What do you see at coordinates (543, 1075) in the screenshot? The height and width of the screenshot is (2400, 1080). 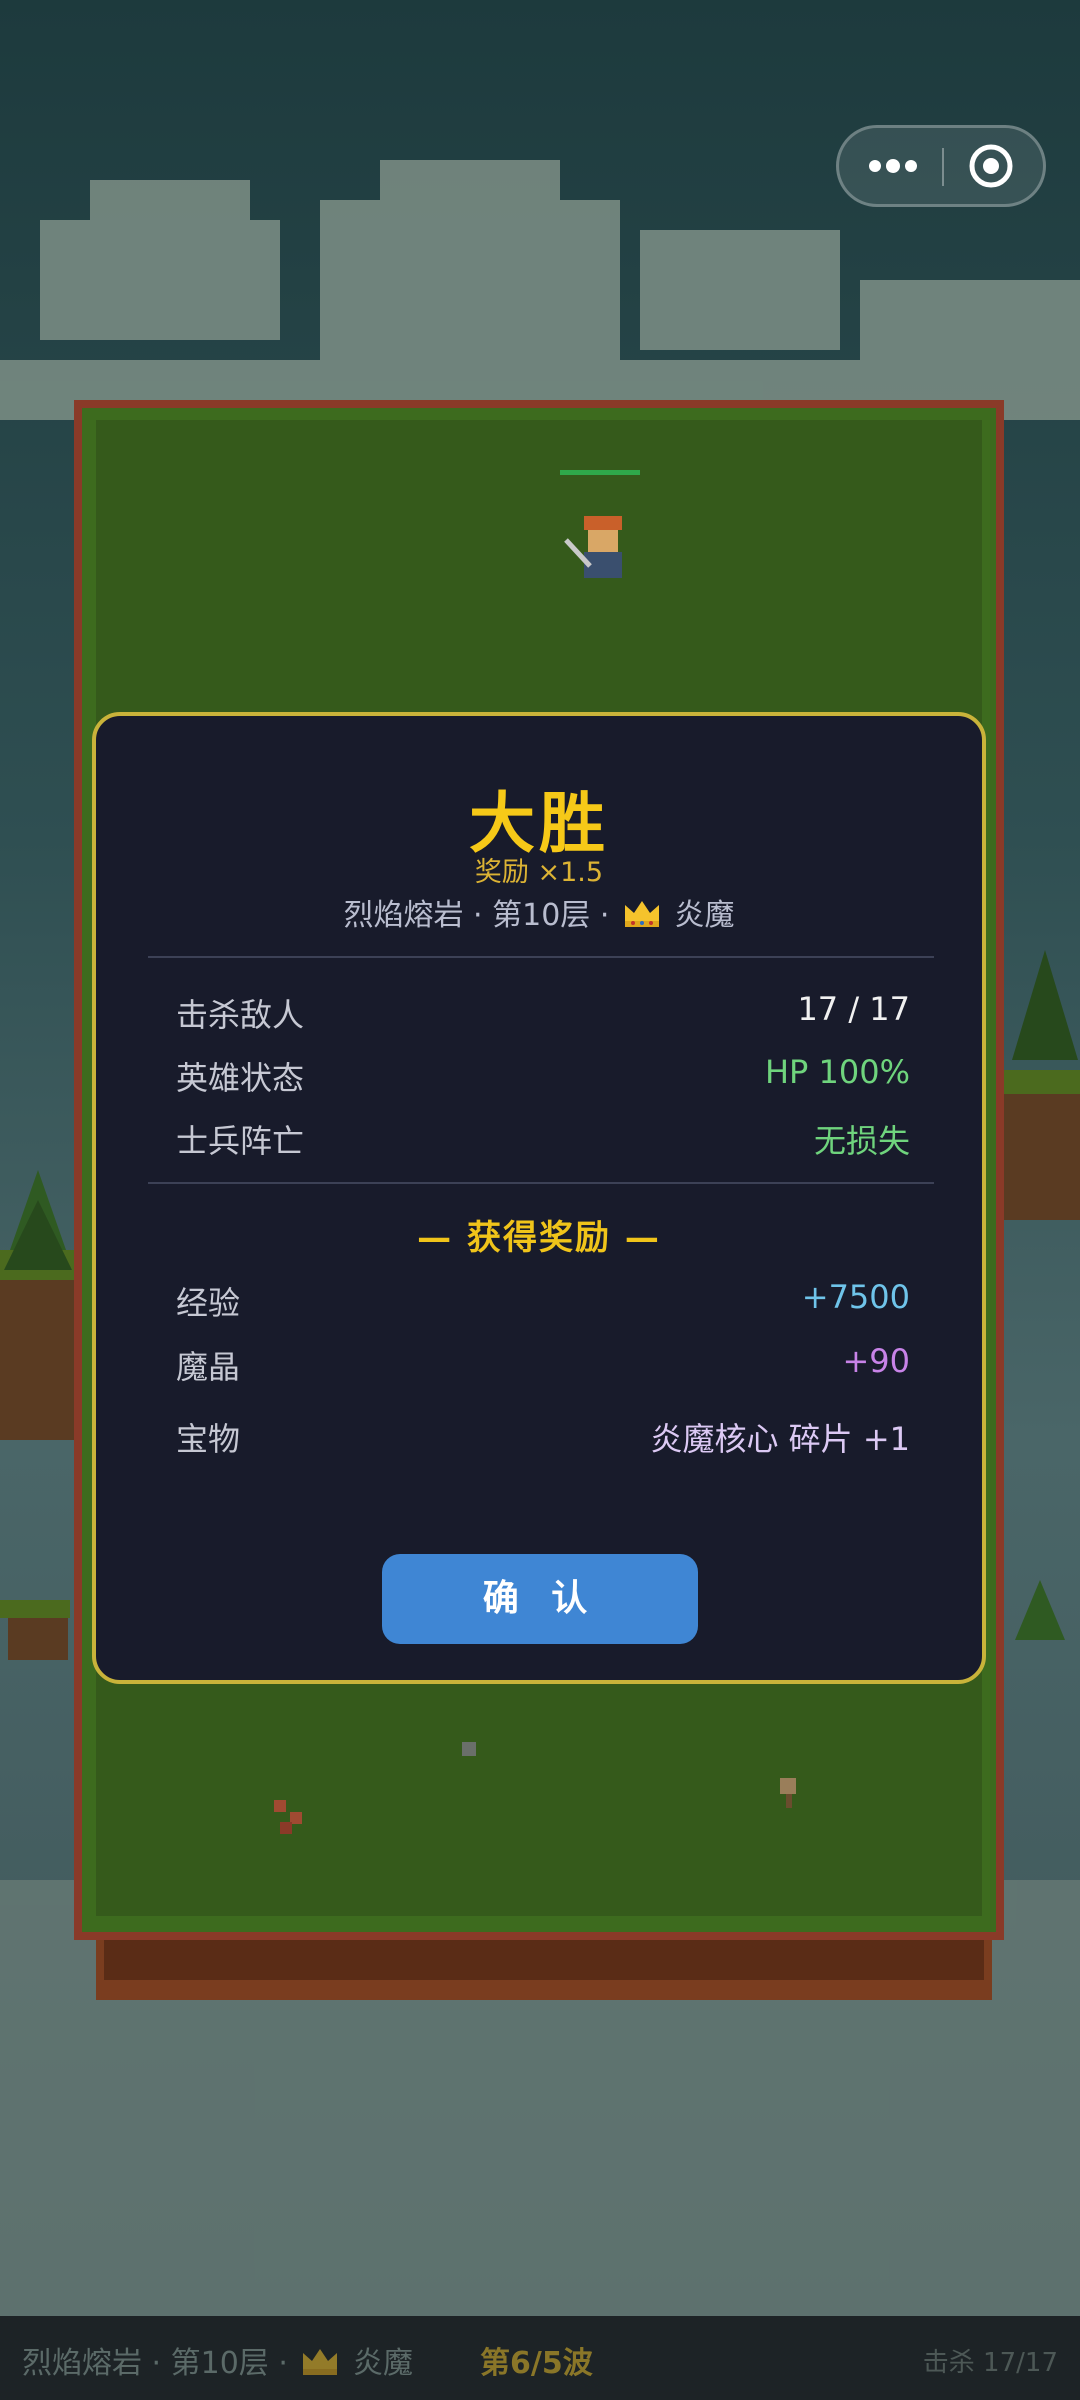 I see `stat-row: 英雄状态 HP 100%` at bounding box center [543, 1075].